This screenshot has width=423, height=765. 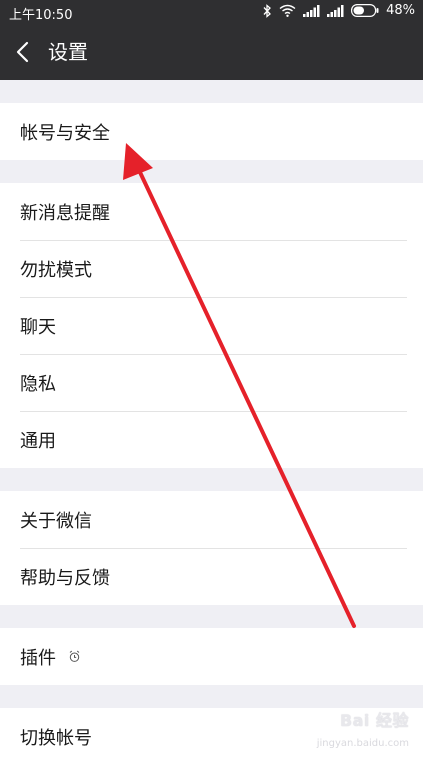 What do you see at coordinates (365, 10) in the screenshot?
I see `battery-icon` at bounding box center [365, 10].